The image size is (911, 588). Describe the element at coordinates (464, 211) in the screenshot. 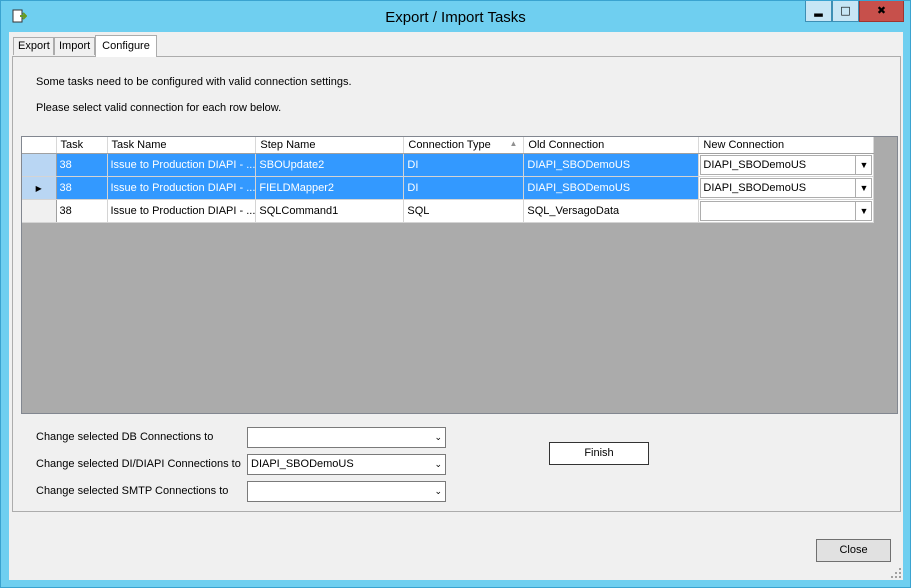

I see `cell-connection-type: SQL` at that location.